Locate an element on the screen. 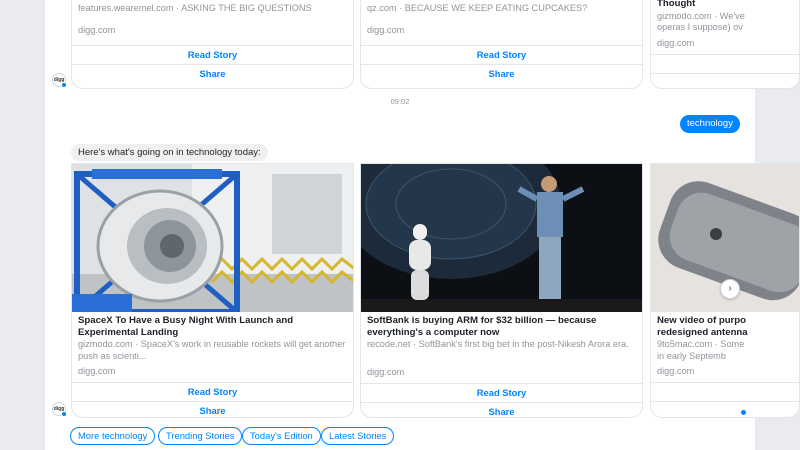 The image size is (800, 450). spacex-hardware-image is located at coordinates (212, 238).